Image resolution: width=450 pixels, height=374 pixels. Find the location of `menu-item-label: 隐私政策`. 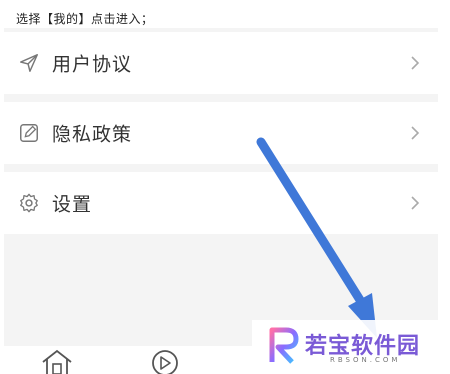

menu-item-label: 隐私政策 is located at coordinates (92, 134).